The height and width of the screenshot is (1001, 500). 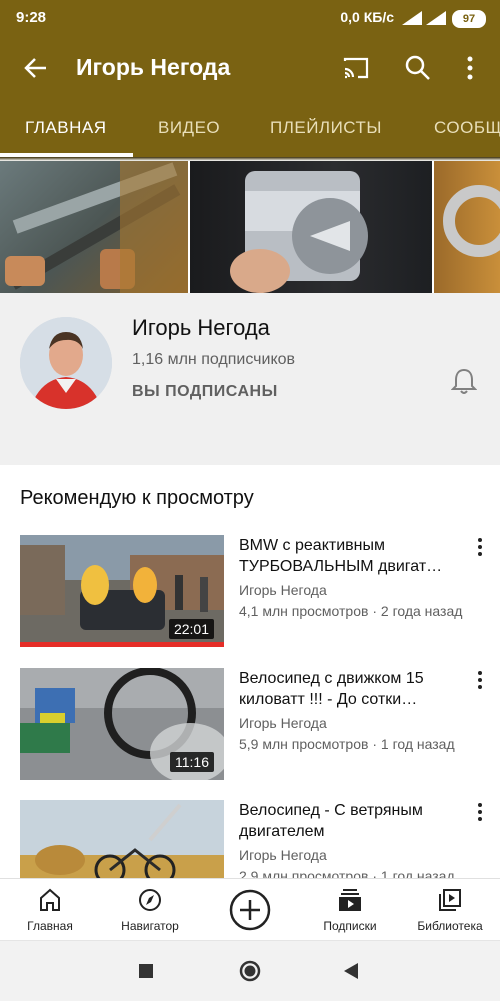 I want to click on more-vert-icon, so click(x=470, y=68).